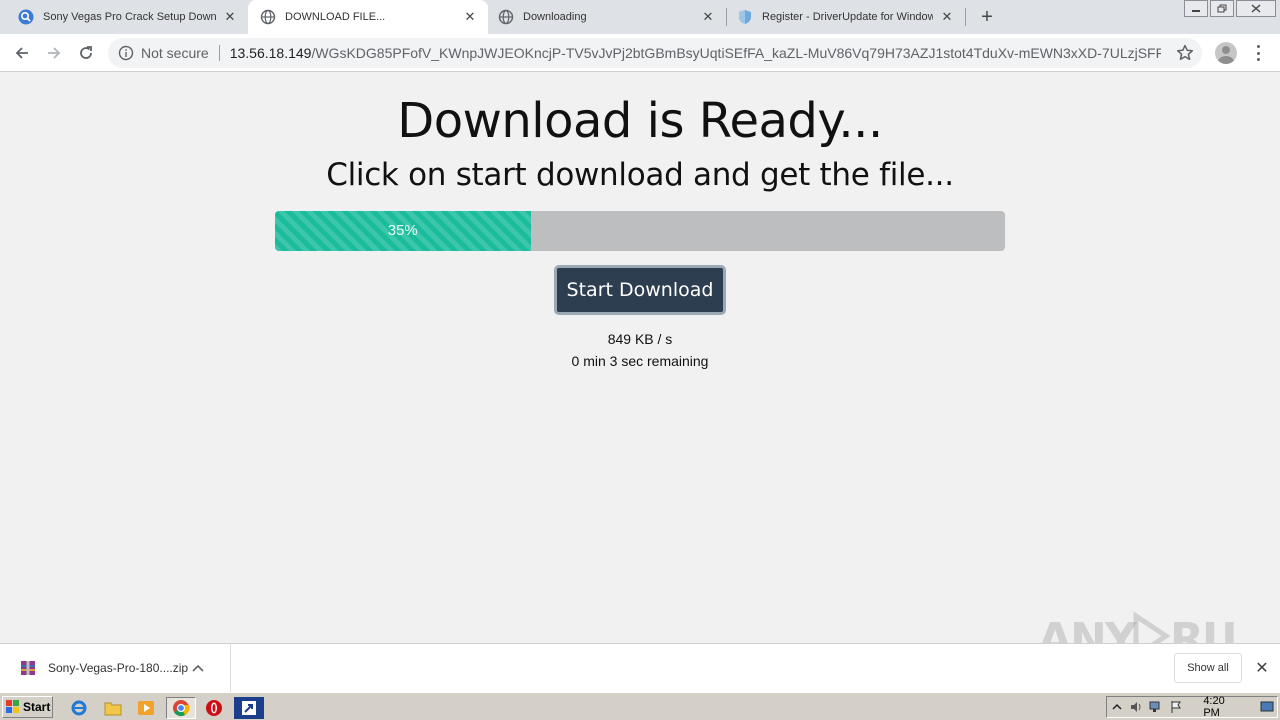  I want to click on address-separator, so click(219, 53).